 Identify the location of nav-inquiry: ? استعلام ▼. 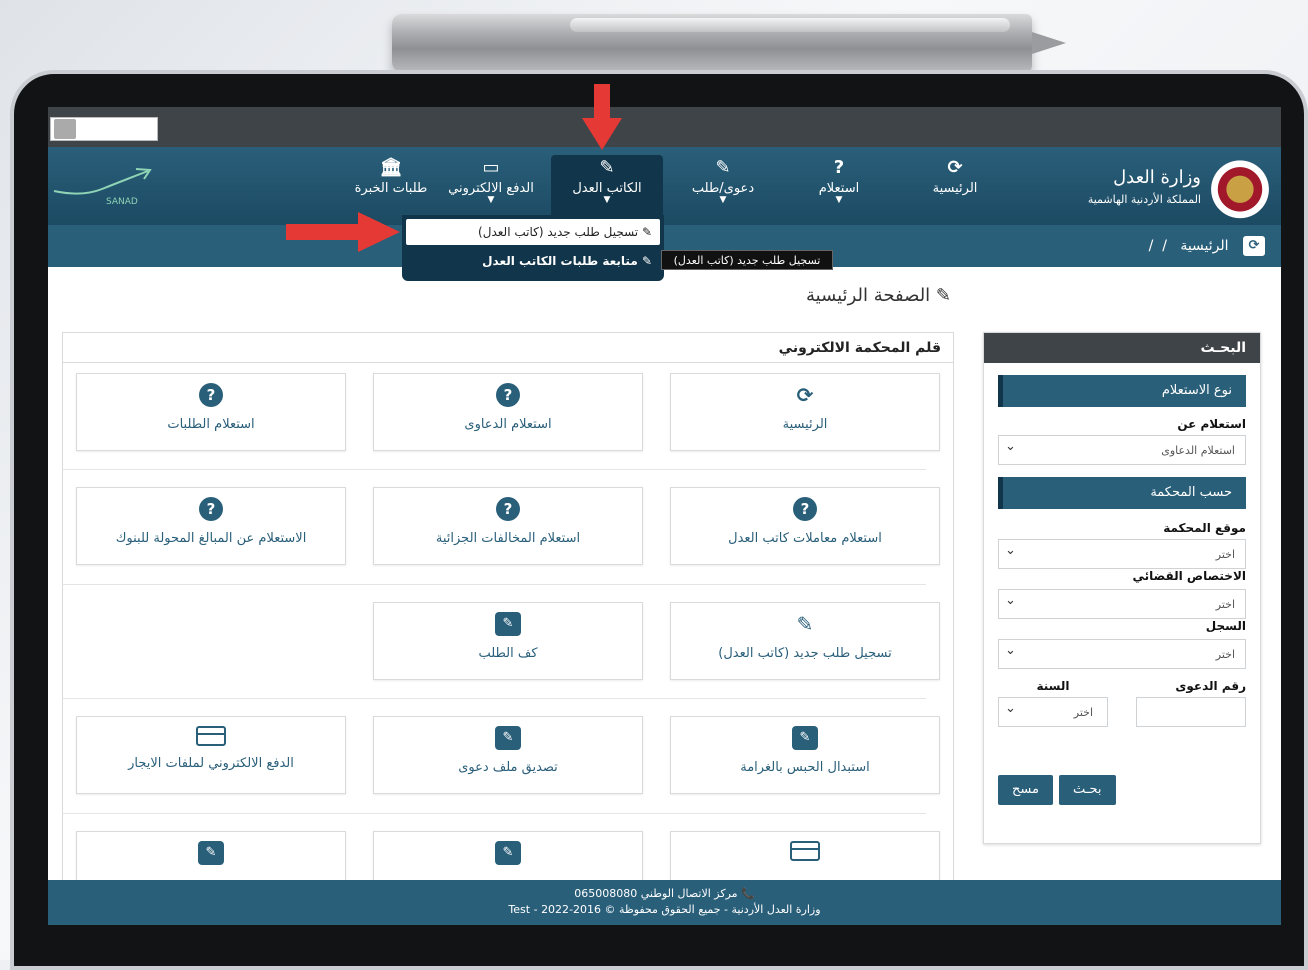
(839, 190).